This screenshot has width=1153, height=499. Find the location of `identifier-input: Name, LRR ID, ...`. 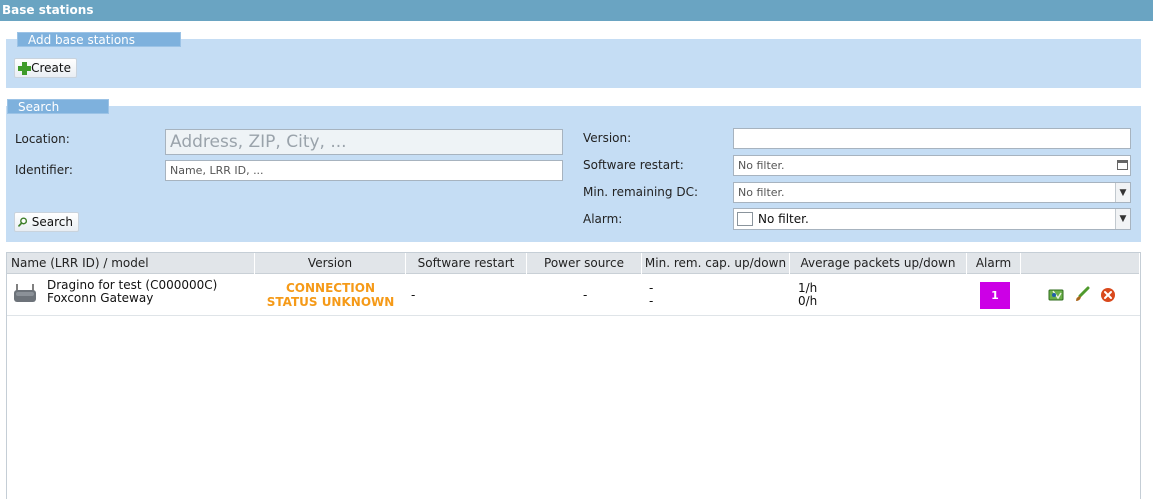

identifier-input: Name, LRR ID, ... is located at coordinates (364, 170).